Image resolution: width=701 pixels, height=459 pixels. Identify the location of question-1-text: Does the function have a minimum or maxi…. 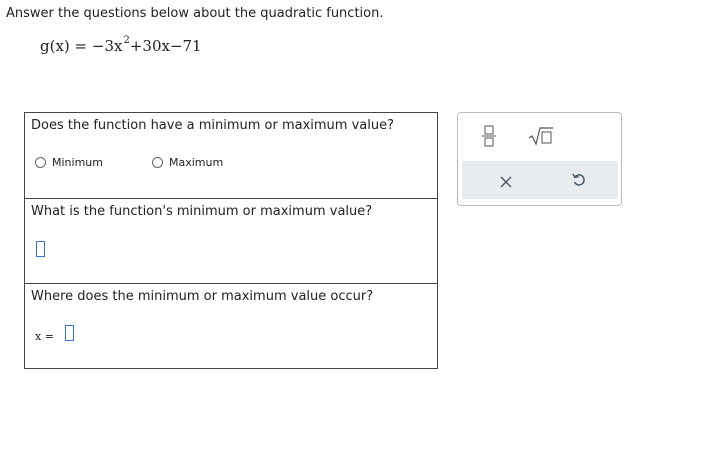
(212, 125).